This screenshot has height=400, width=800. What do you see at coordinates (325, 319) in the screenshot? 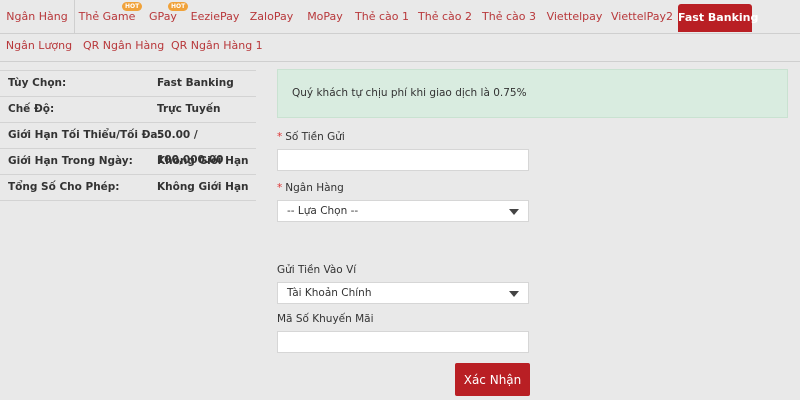
I see `promo-label: Mã Số Khuyến Mãi` at bounding box center [325, 319].